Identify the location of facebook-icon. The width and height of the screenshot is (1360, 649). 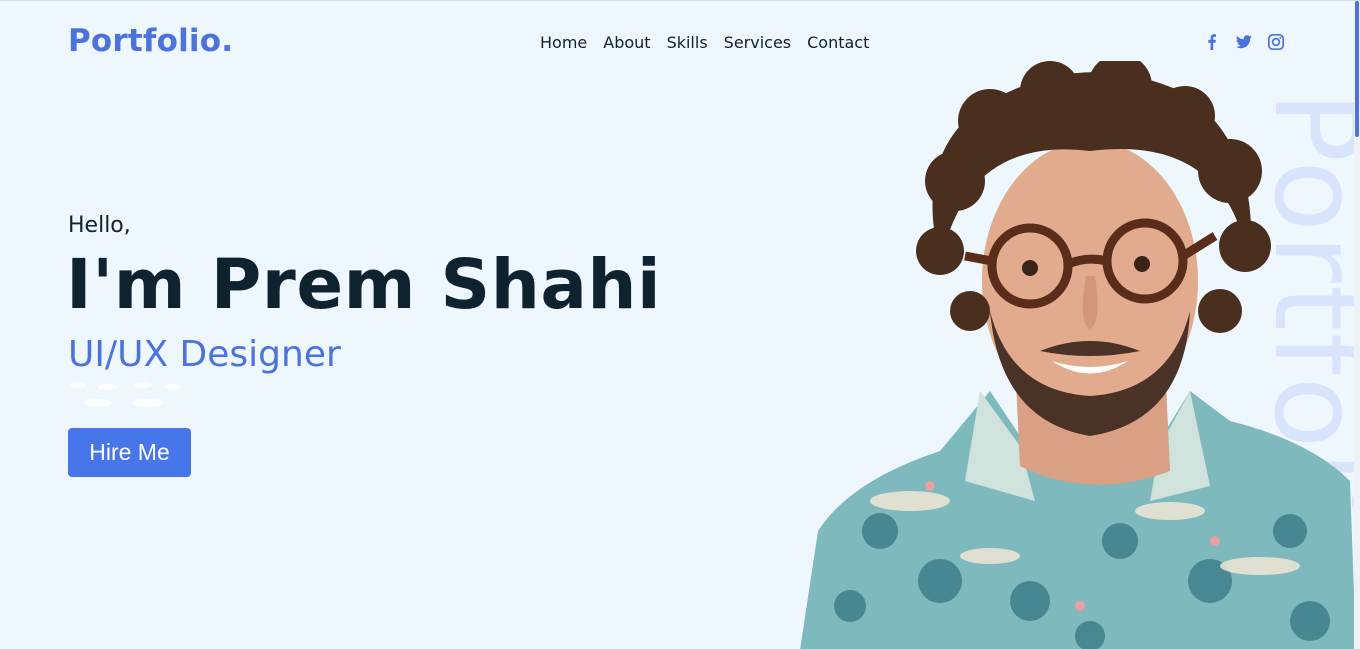
(1212, 42).